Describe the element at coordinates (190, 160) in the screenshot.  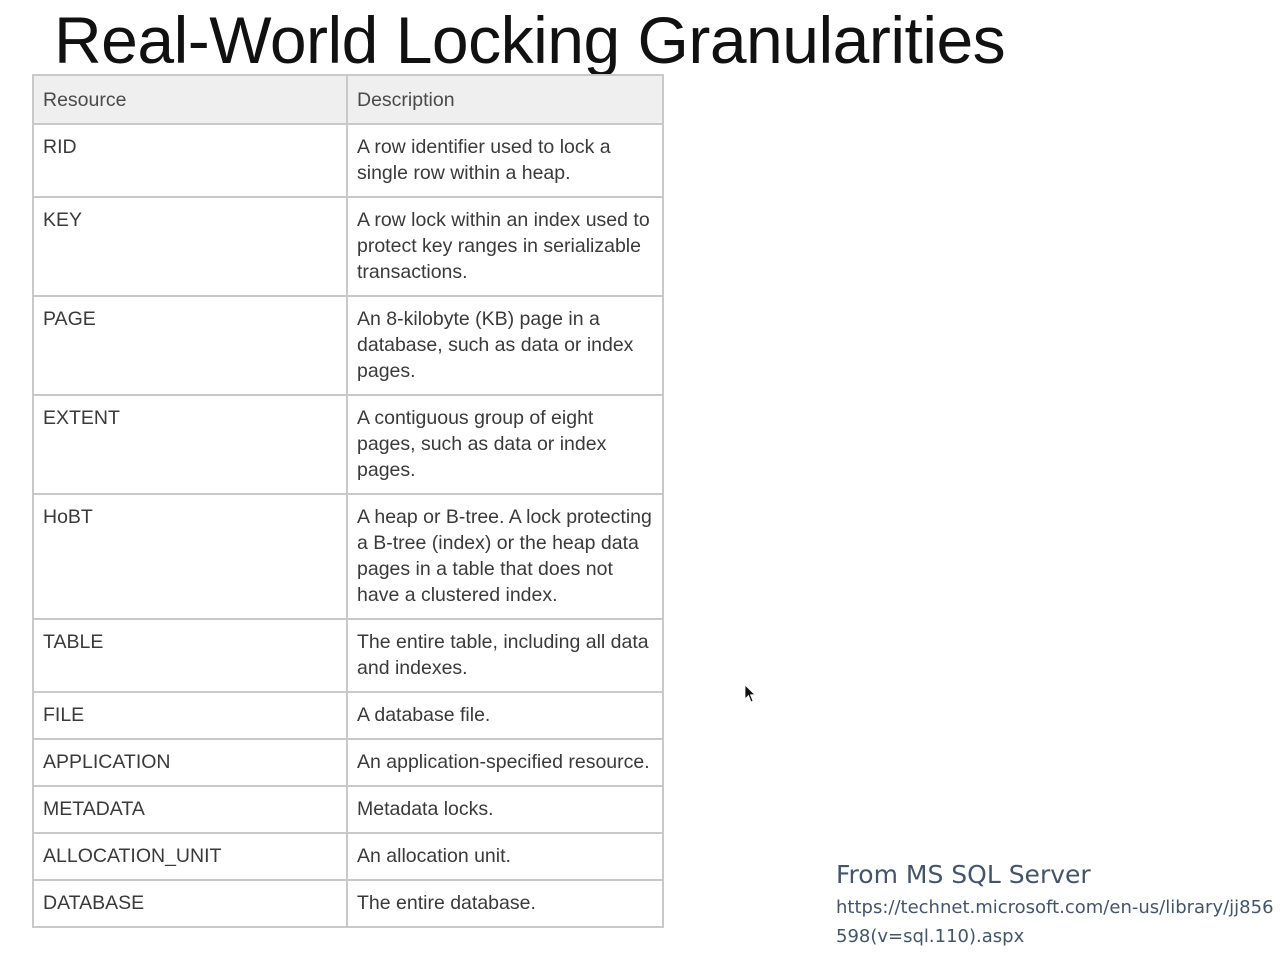
I see `resource-cell: RID` at that location.